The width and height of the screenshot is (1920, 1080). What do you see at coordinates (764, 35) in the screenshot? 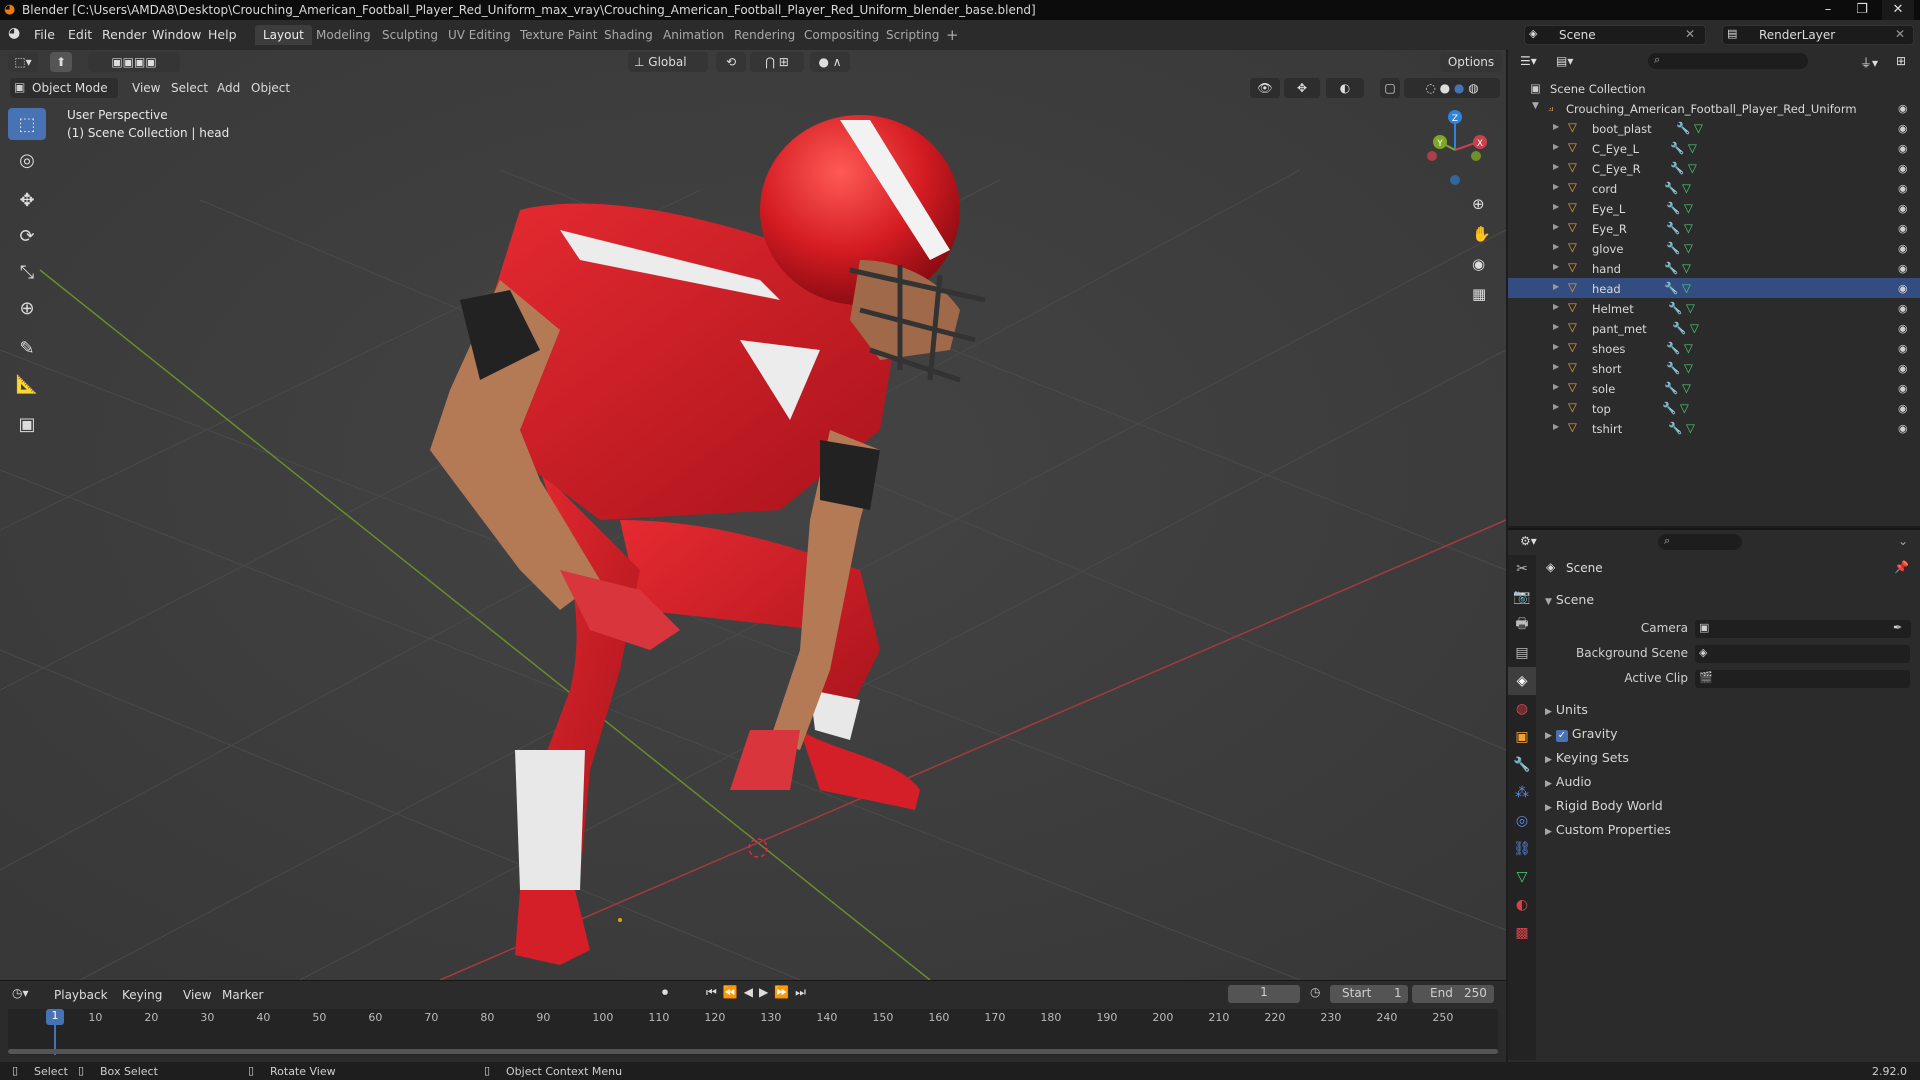
I see `workspace-tab-rendering: Rendering` at bounding box center [764, 35].